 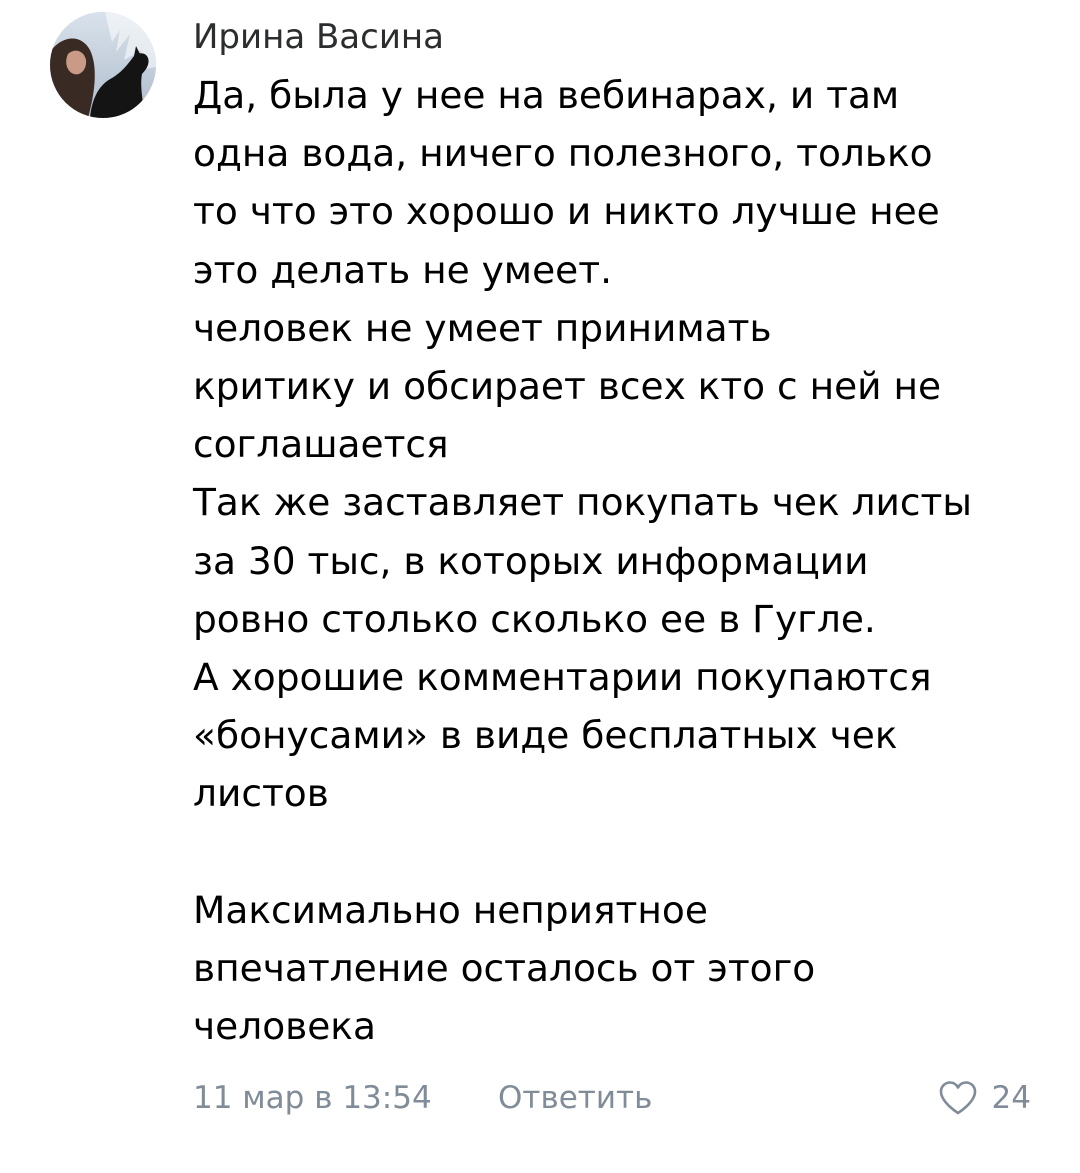 I want to click on reply-button: Ответить, so click(x=575, y=1098).